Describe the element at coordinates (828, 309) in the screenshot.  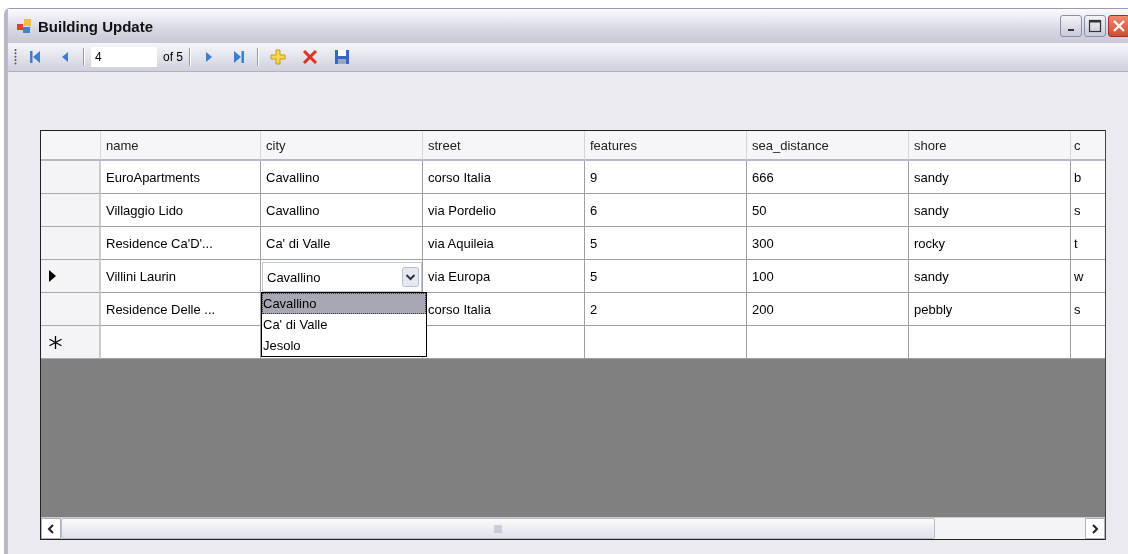
I see `table-cell: 200` at that location.